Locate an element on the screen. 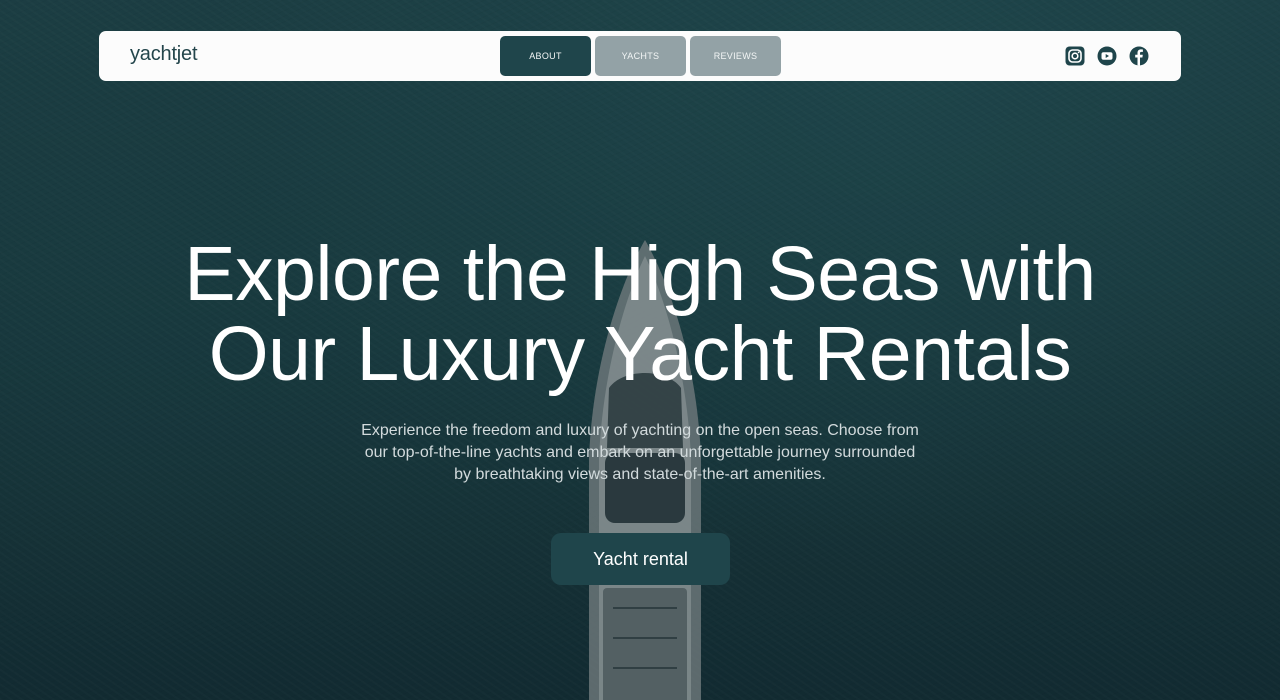  youtube-icon is located at coordinates (1107, 56).